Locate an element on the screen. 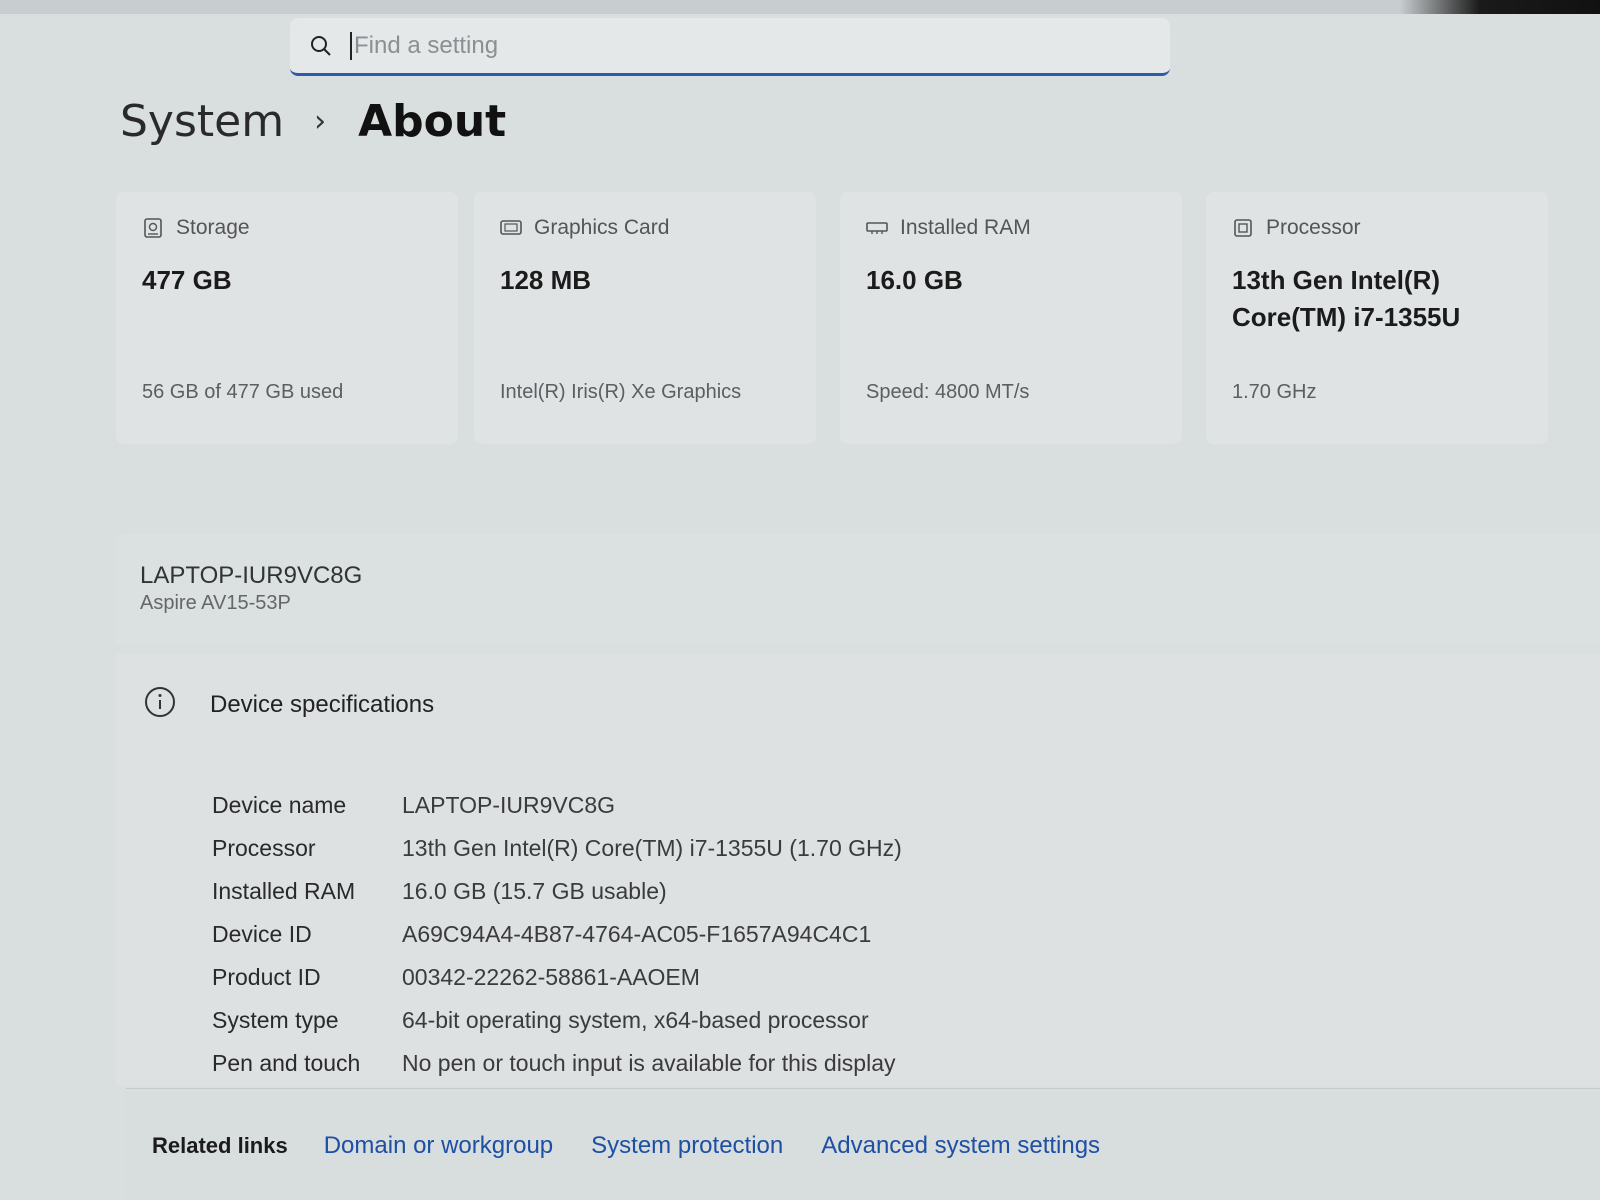  spec-key: Processor is located at coordinates (264, 848).